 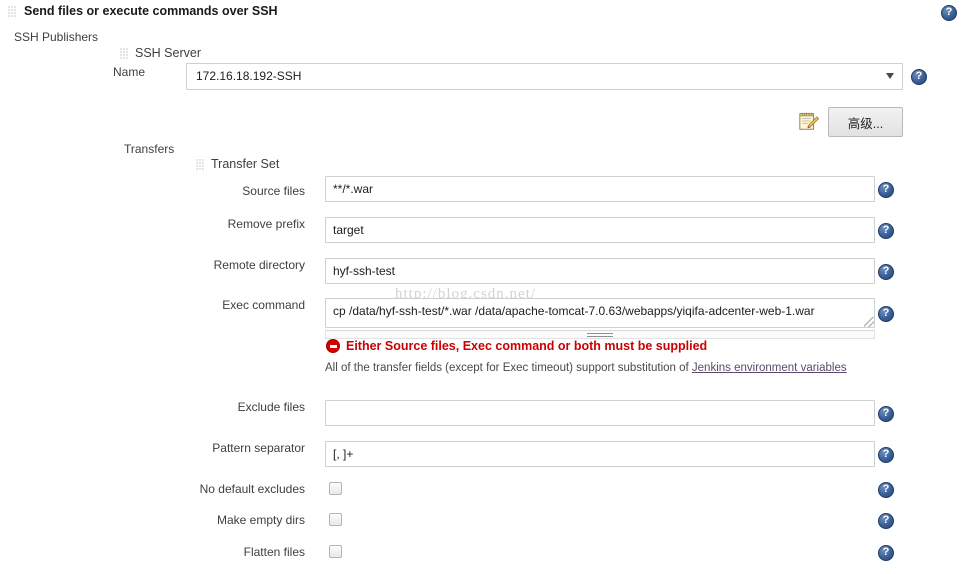 I want to click on ssh-publishers-label: SSH Publishers, so click(x=56, y=37).